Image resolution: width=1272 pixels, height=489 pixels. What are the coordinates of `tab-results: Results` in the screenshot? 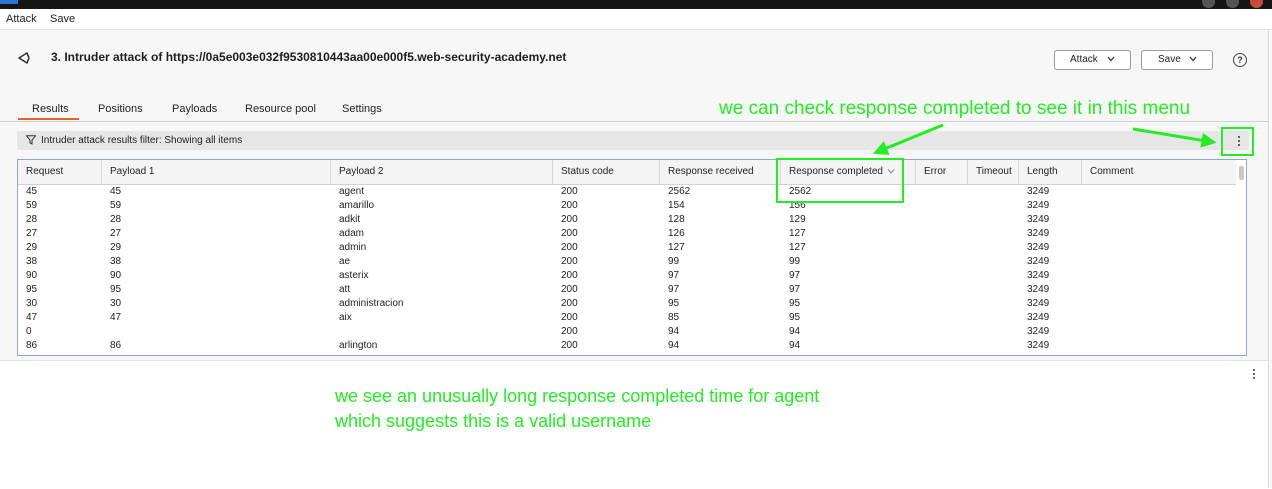 It's located at (50, 109).